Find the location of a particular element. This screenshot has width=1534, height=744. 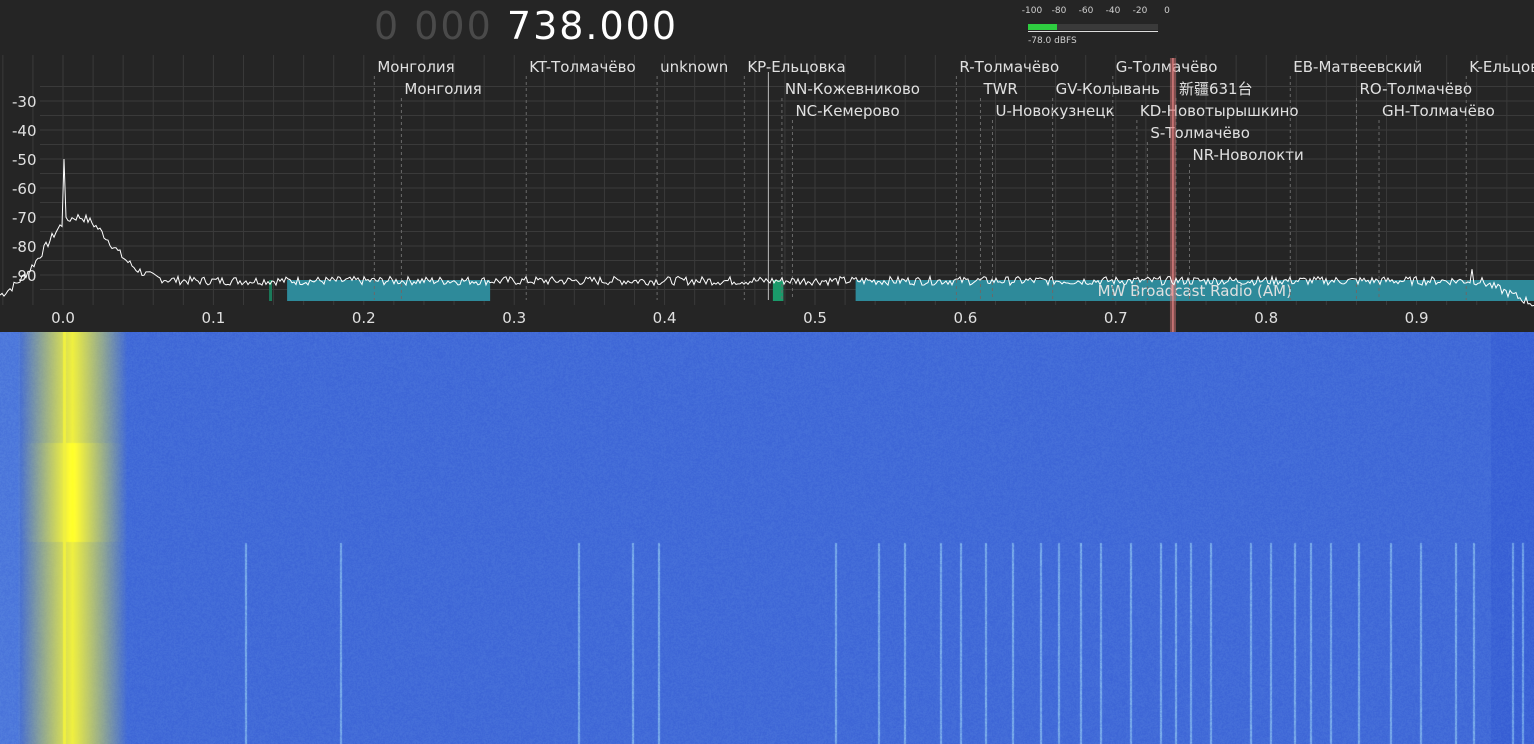

y-axis-label: -40 is located at coordinates (24, 131).